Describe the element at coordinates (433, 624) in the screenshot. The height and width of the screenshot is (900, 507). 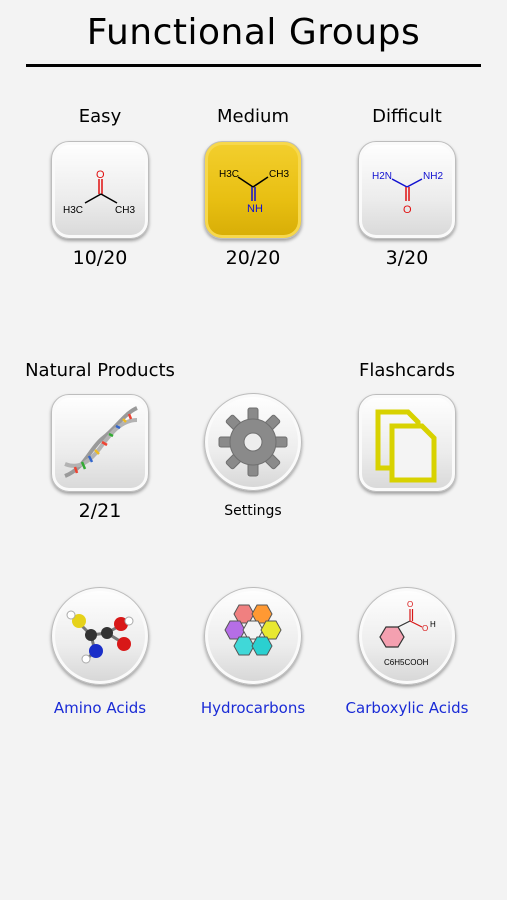
I see `chem-hydrogen: H` at that location.